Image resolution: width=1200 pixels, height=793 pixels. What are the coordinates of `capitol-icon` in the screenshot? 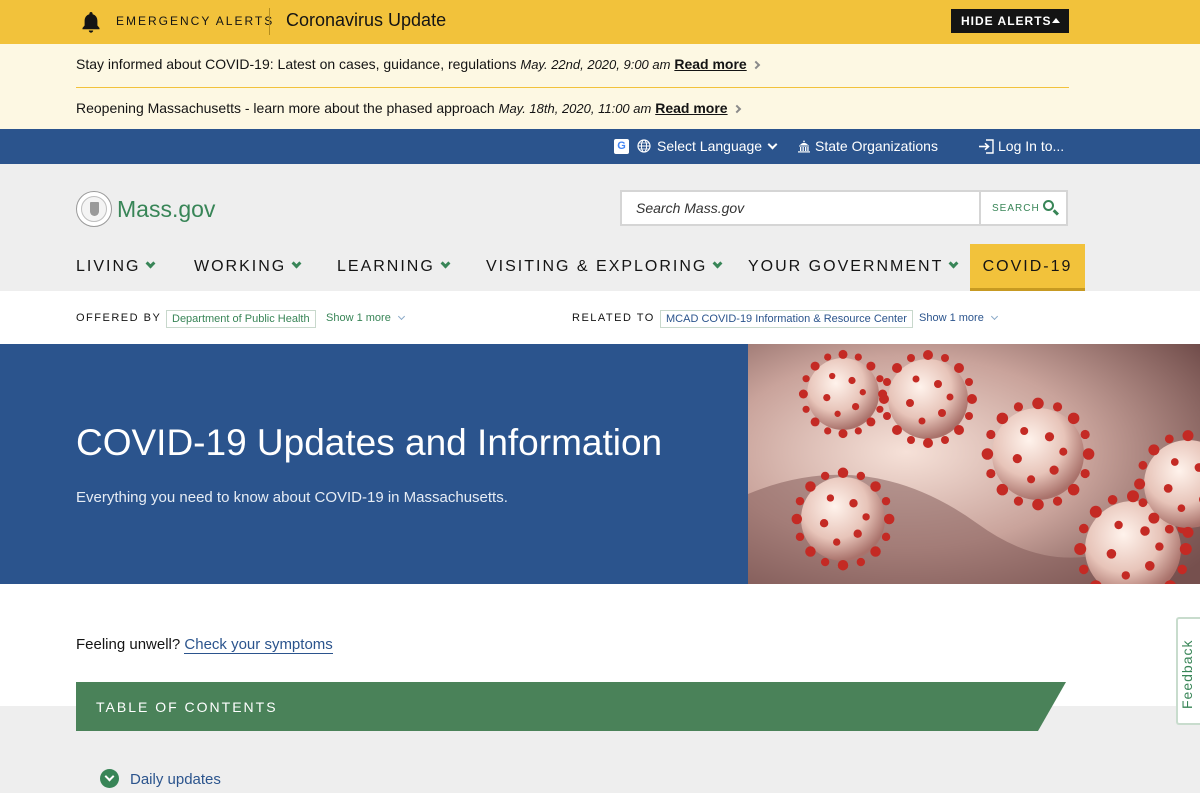 It's located at (804, 146).